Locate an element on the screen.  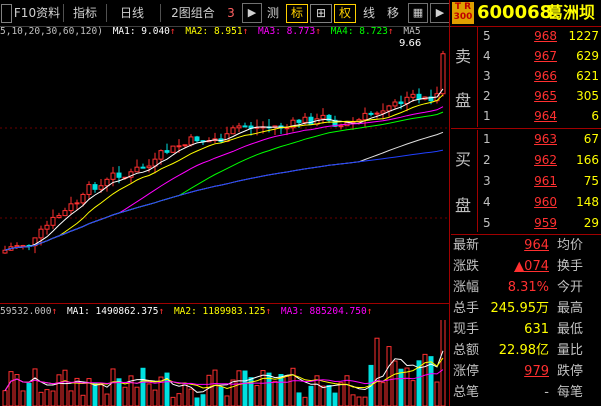
stat-row: 最新 964 均价 is located at coordinates (526, 245).